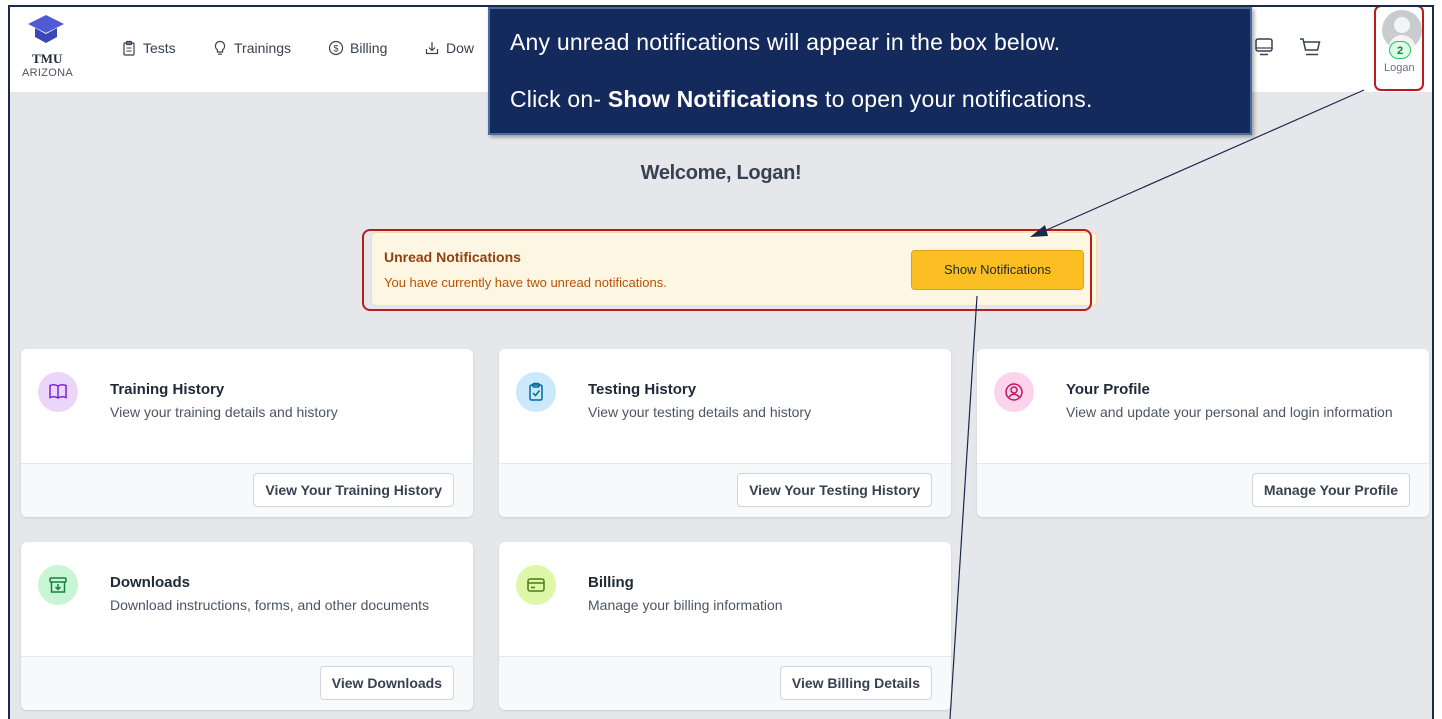 The image size is (1442, 719). I want to click on card-description: View your training details and history, so click(224, 412).